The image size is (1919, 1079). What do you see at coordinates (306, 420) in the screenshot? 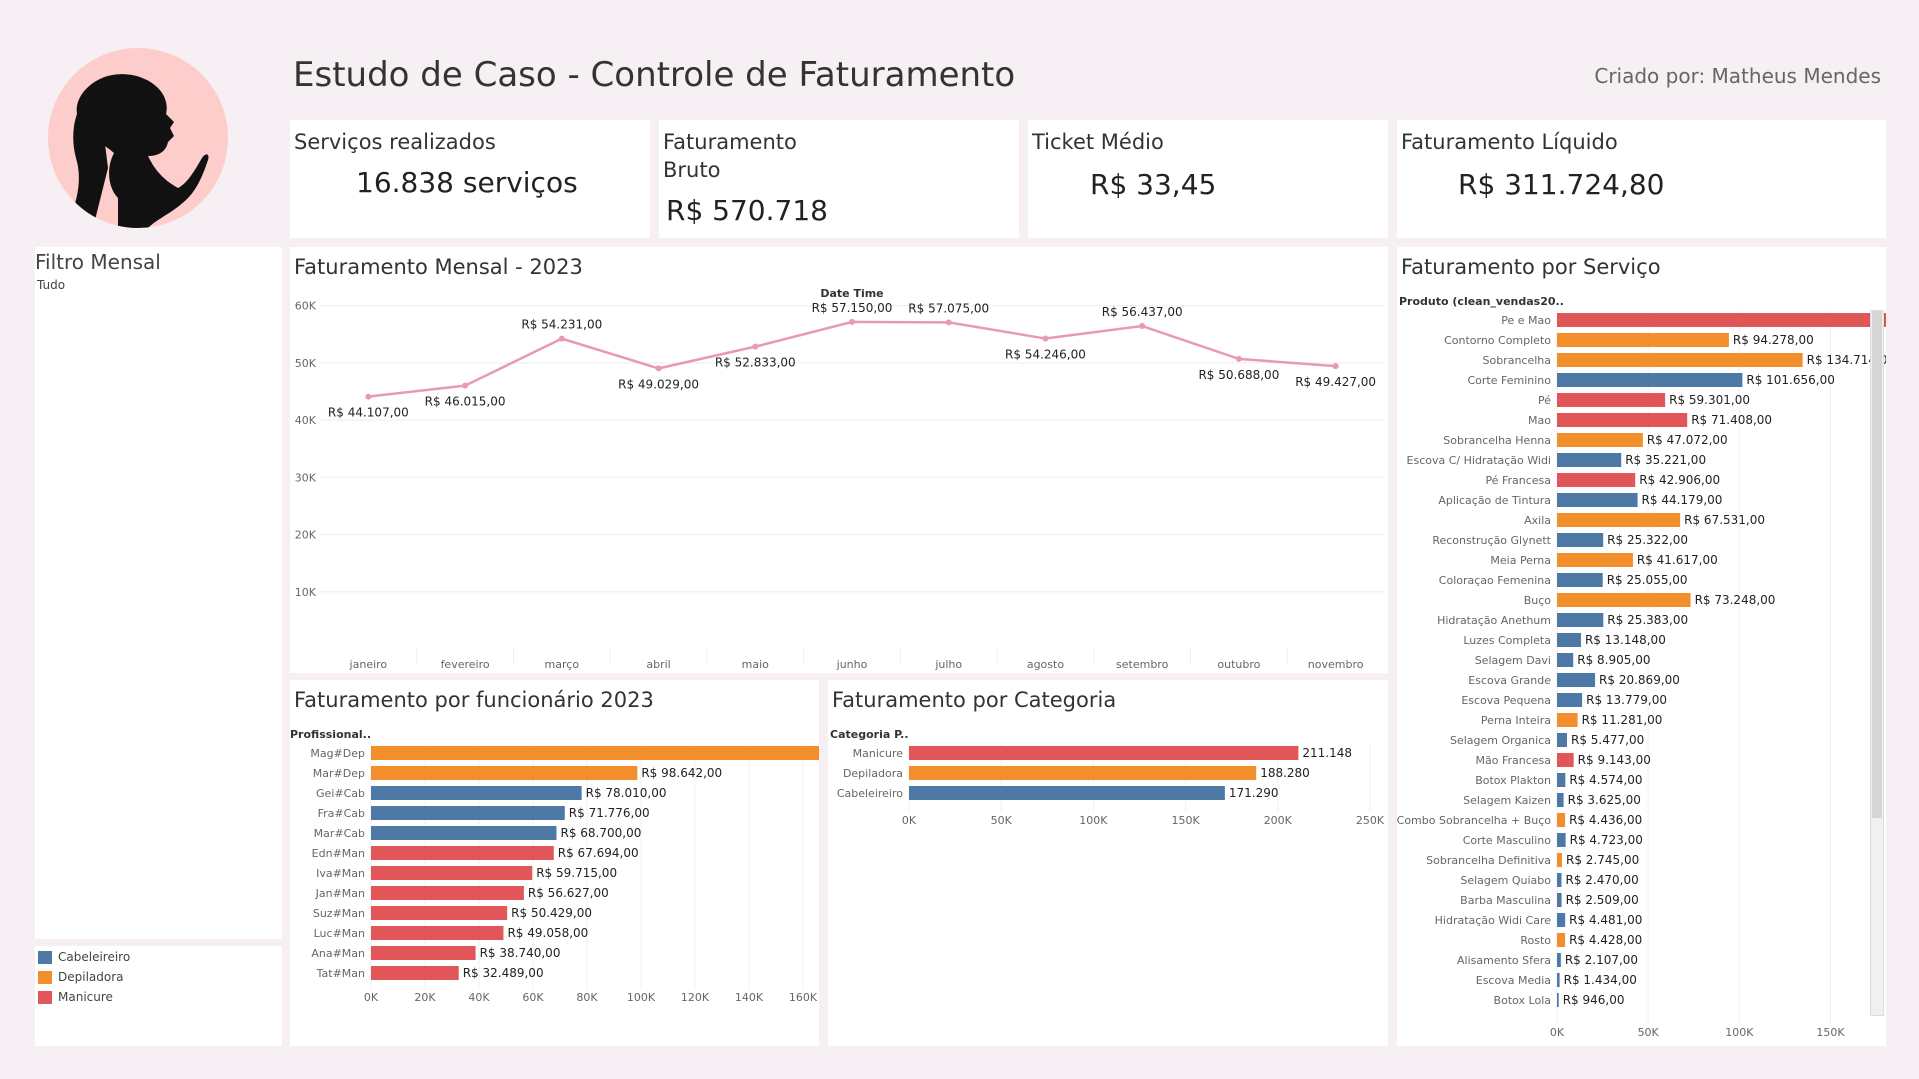
I see `y-tick-label: 40K` at bounding box center [306, 420].